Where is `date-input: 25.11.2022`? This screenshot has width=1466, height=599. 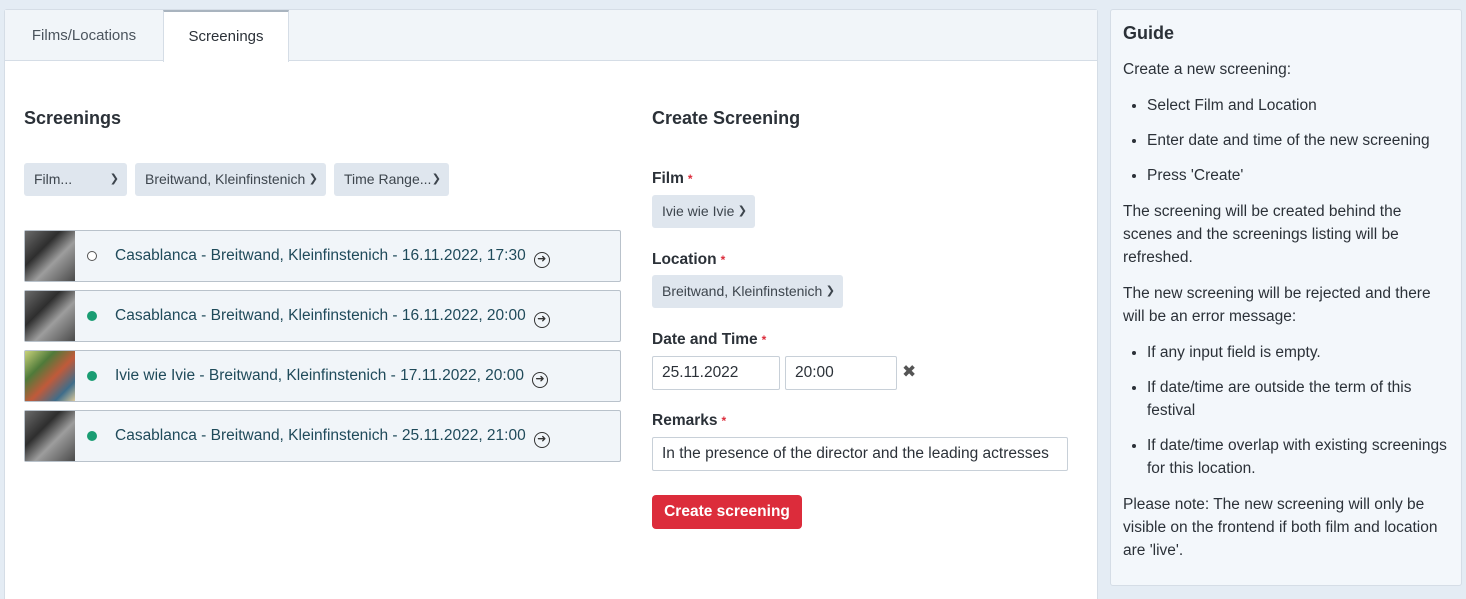 date-input: 25.11.2022 is located at coordinates (716, 373).